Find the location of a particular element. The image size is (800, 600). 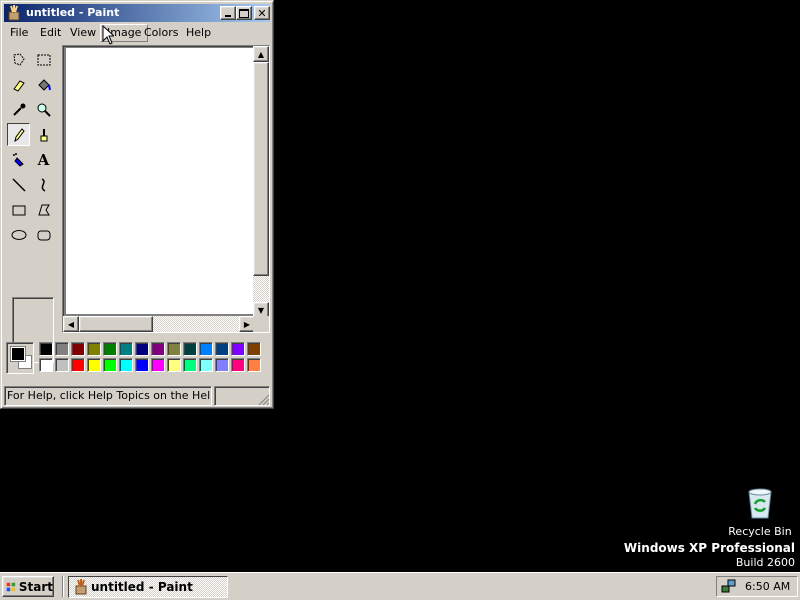

tool-magnifier is located at coordinates (43, 109).